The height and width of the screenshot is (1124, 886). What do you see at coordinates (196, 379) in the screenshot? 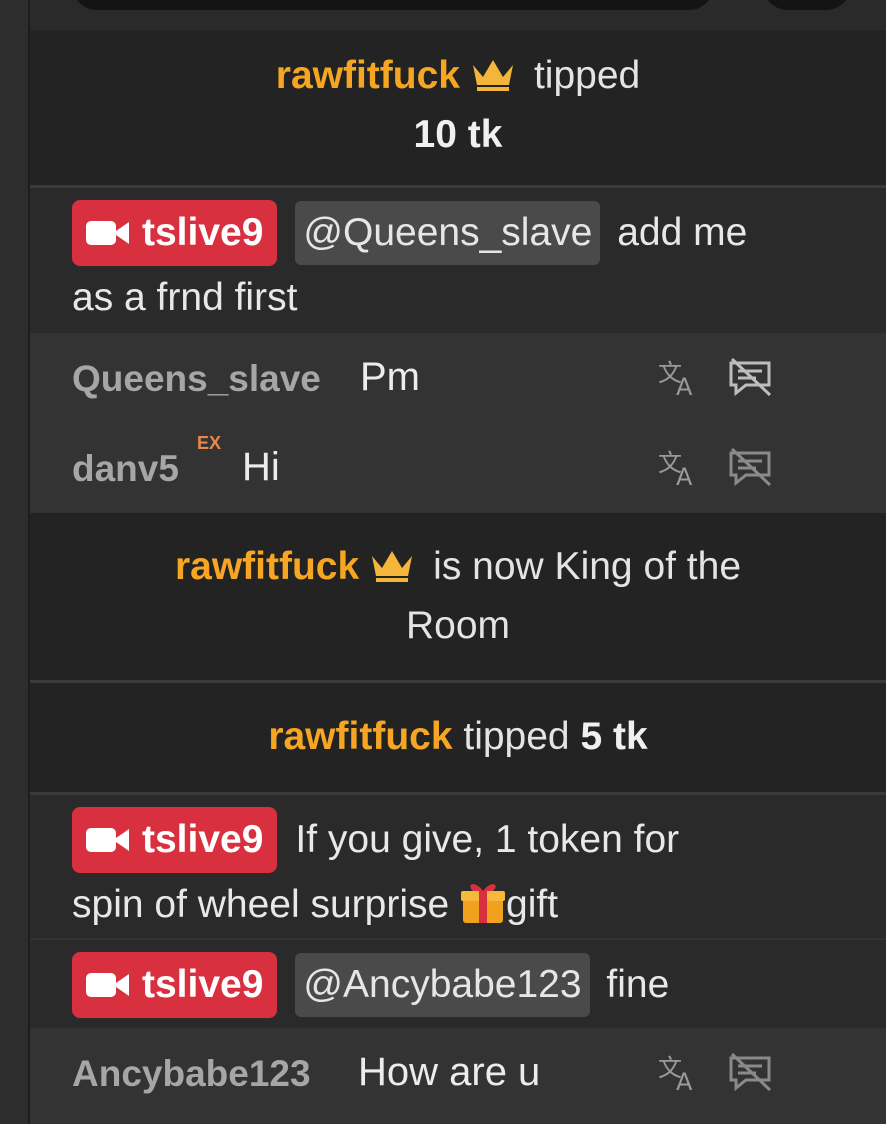
I see `username: Queens_slave` at bounding box center [196, 379].